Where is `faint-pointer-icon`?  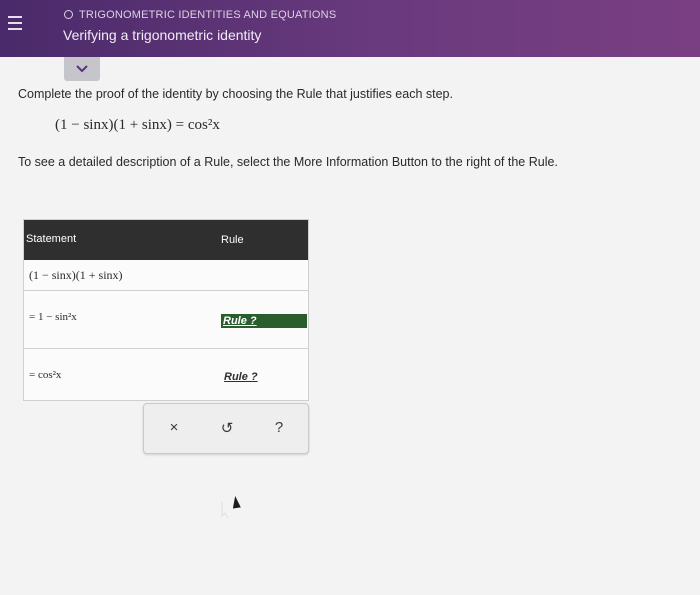
faint-pointer-icon is located at coordinates (225, 510).